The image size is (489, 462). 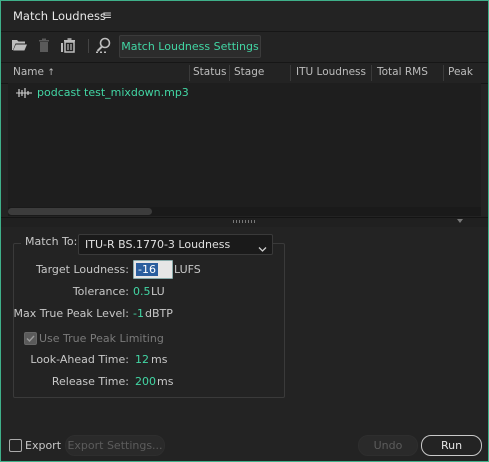 I want to click on file-name: podcast test_mixdown.mp3, so click(x=113, y=92).